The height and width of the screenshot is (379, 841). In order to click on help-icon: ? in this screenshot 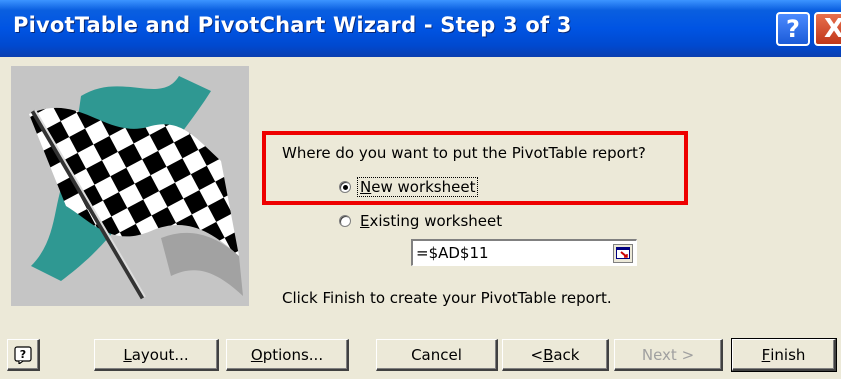, I will do `click(793, 29)`.